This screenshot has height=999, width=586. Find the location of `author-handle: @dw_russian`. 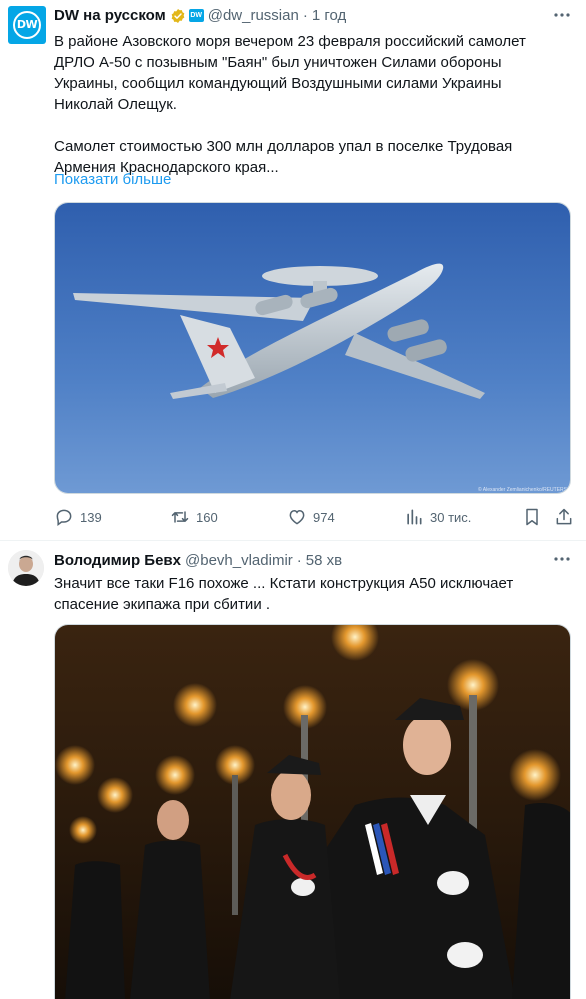

author-handle: @dw_russian is located at coordinates (253, 15).